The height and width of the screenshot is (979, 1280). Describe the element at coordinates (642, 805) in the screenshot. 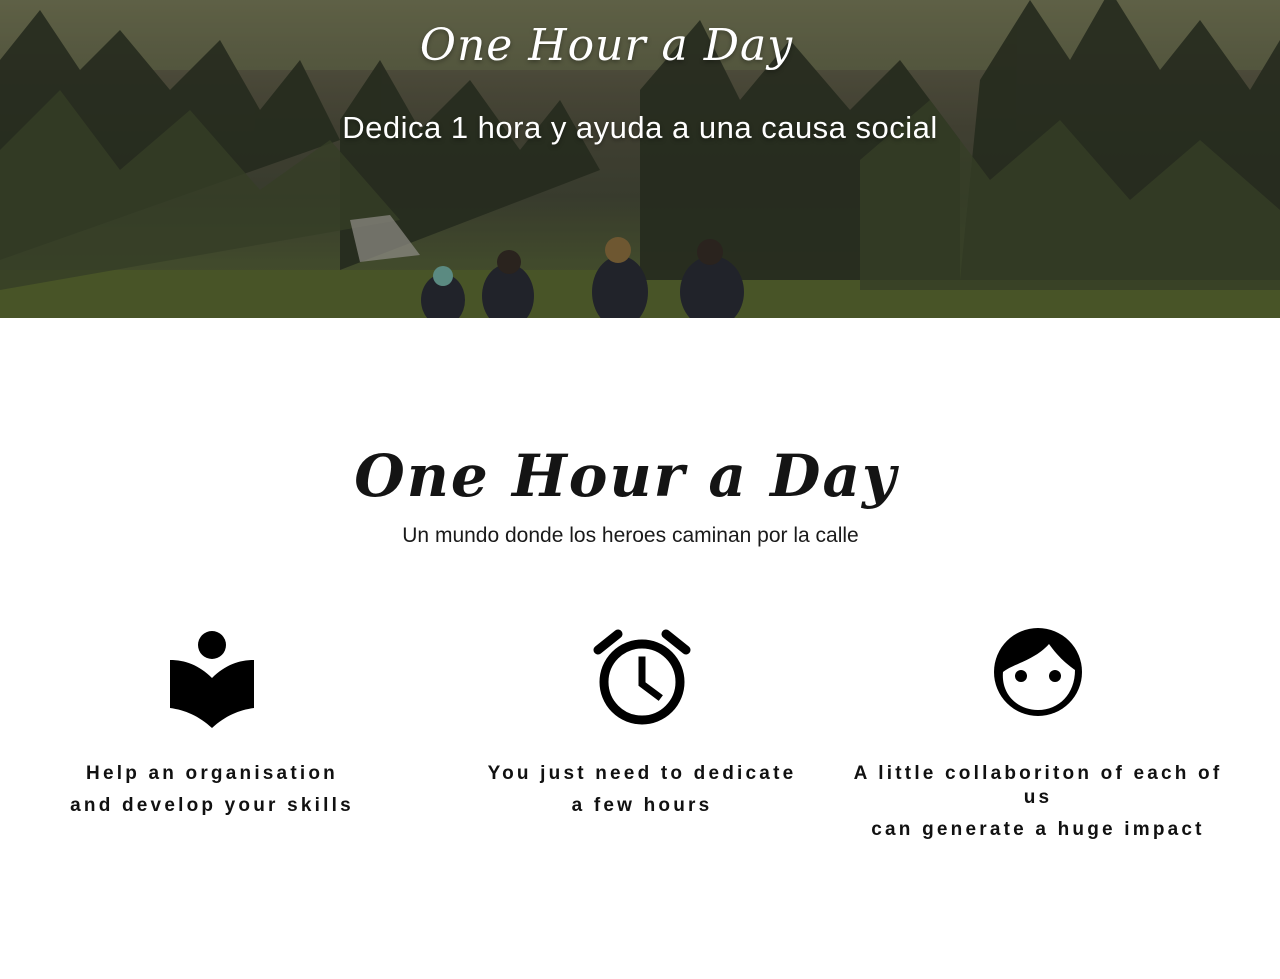

I see `feature-line: a few hours` at that location.